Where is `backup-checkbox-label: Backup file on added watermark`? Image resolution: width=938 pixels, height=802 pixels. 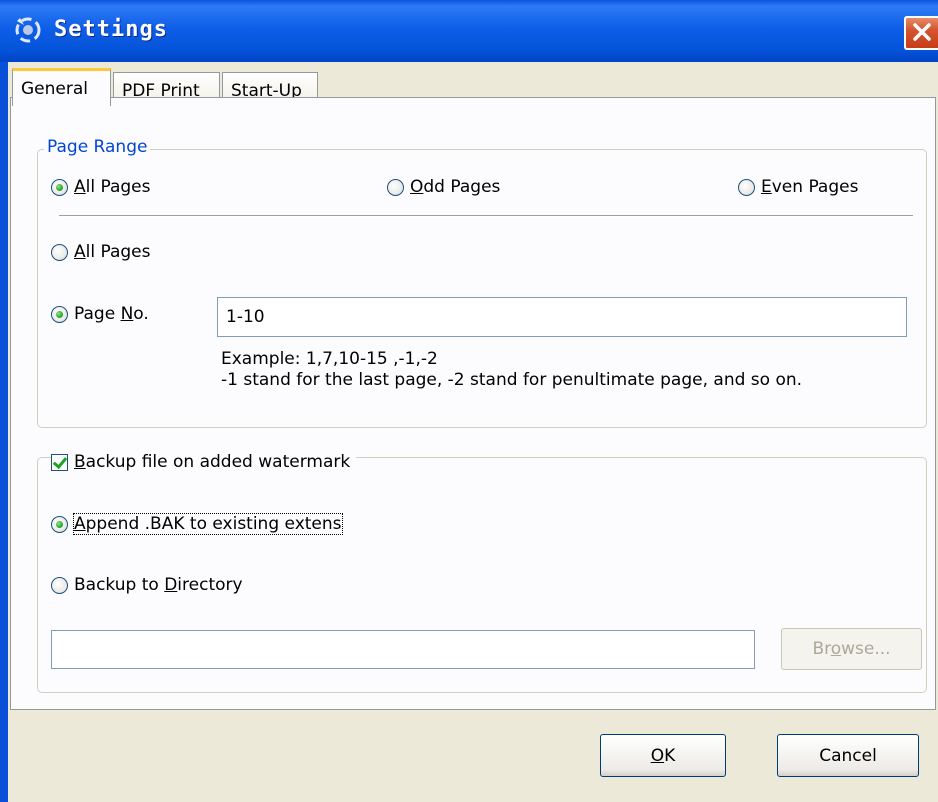 backup-checkbox-label: Backup file on added watermark is located at coordinates (212, 462).